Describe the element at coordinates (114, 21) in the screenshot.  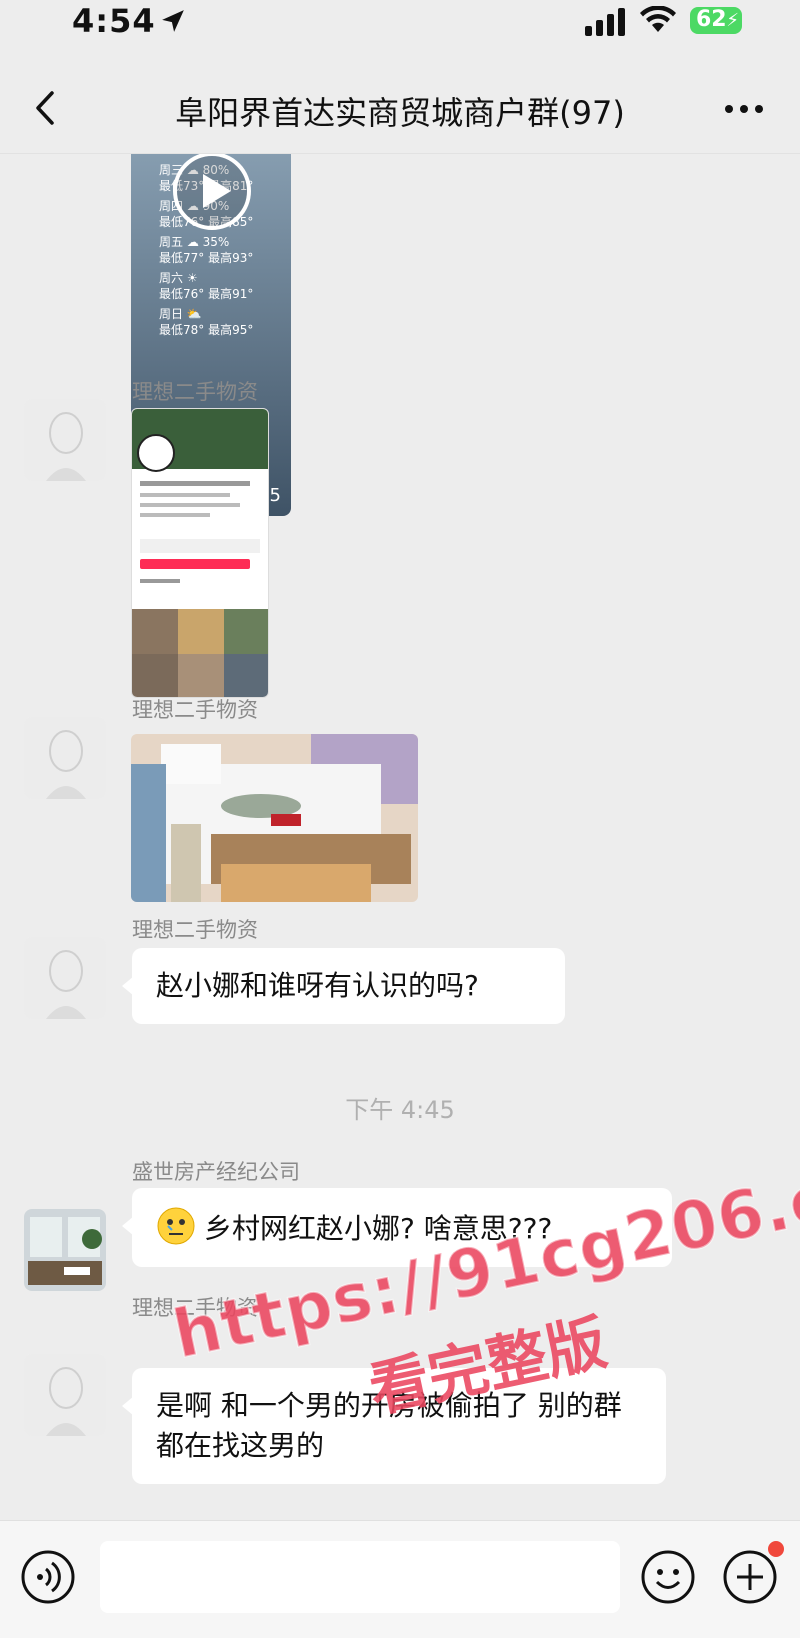
I see `status-time: 4:54` at that location.